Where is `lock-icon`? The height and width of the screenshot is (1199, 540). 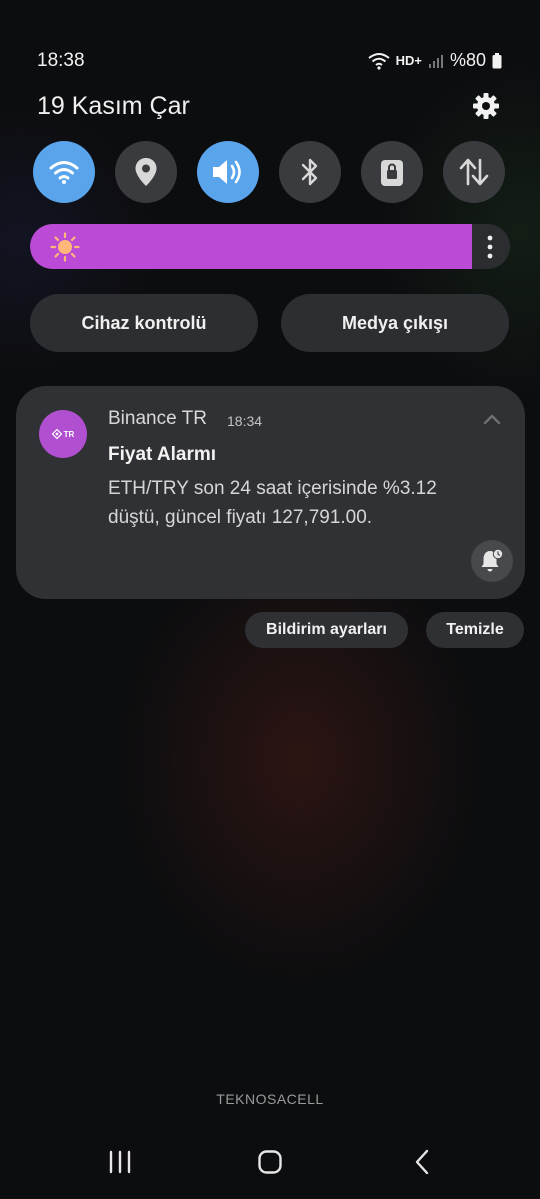 lock-icon is located at coordinates (392, 173).